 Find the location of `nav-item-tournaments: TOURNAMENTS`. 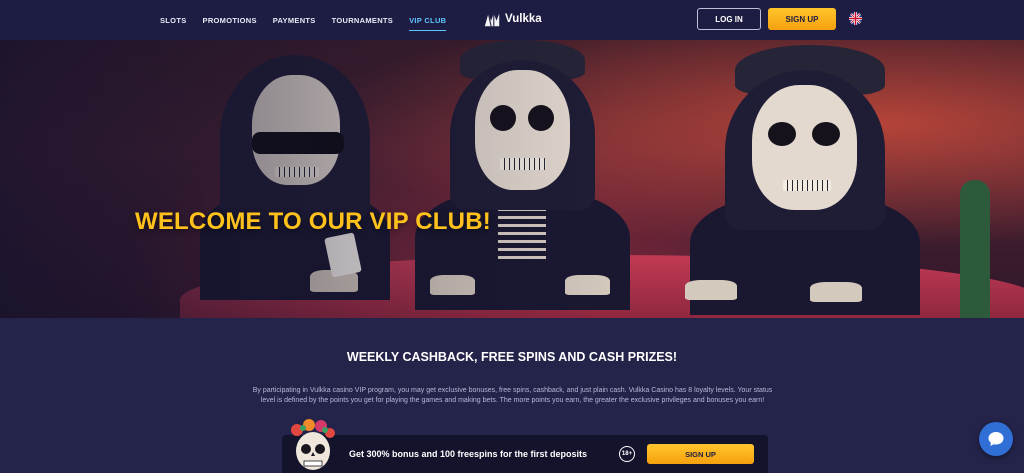

nav-item-tournaments: TOURNAMENTS is located at coordinates (363, 20).